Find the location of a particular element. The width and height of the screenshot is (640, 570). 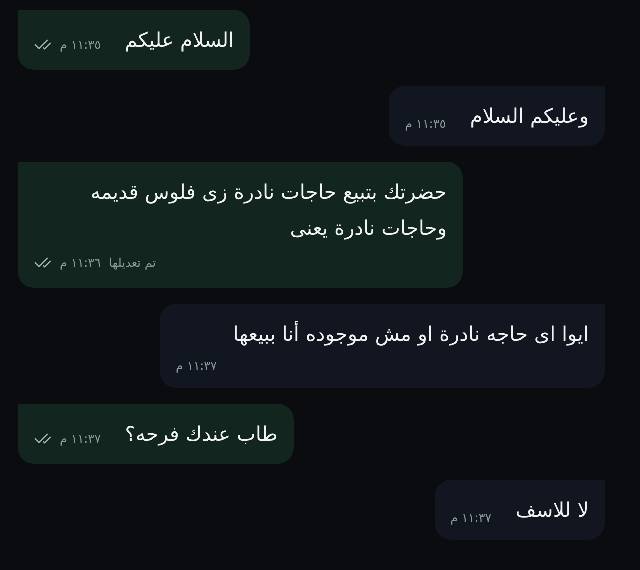

message-text: حضرتك بتبيع حاجات نادرة زى فلوس قديمه وحاجات نادرة يعنى is located at coordinates (268, 210).